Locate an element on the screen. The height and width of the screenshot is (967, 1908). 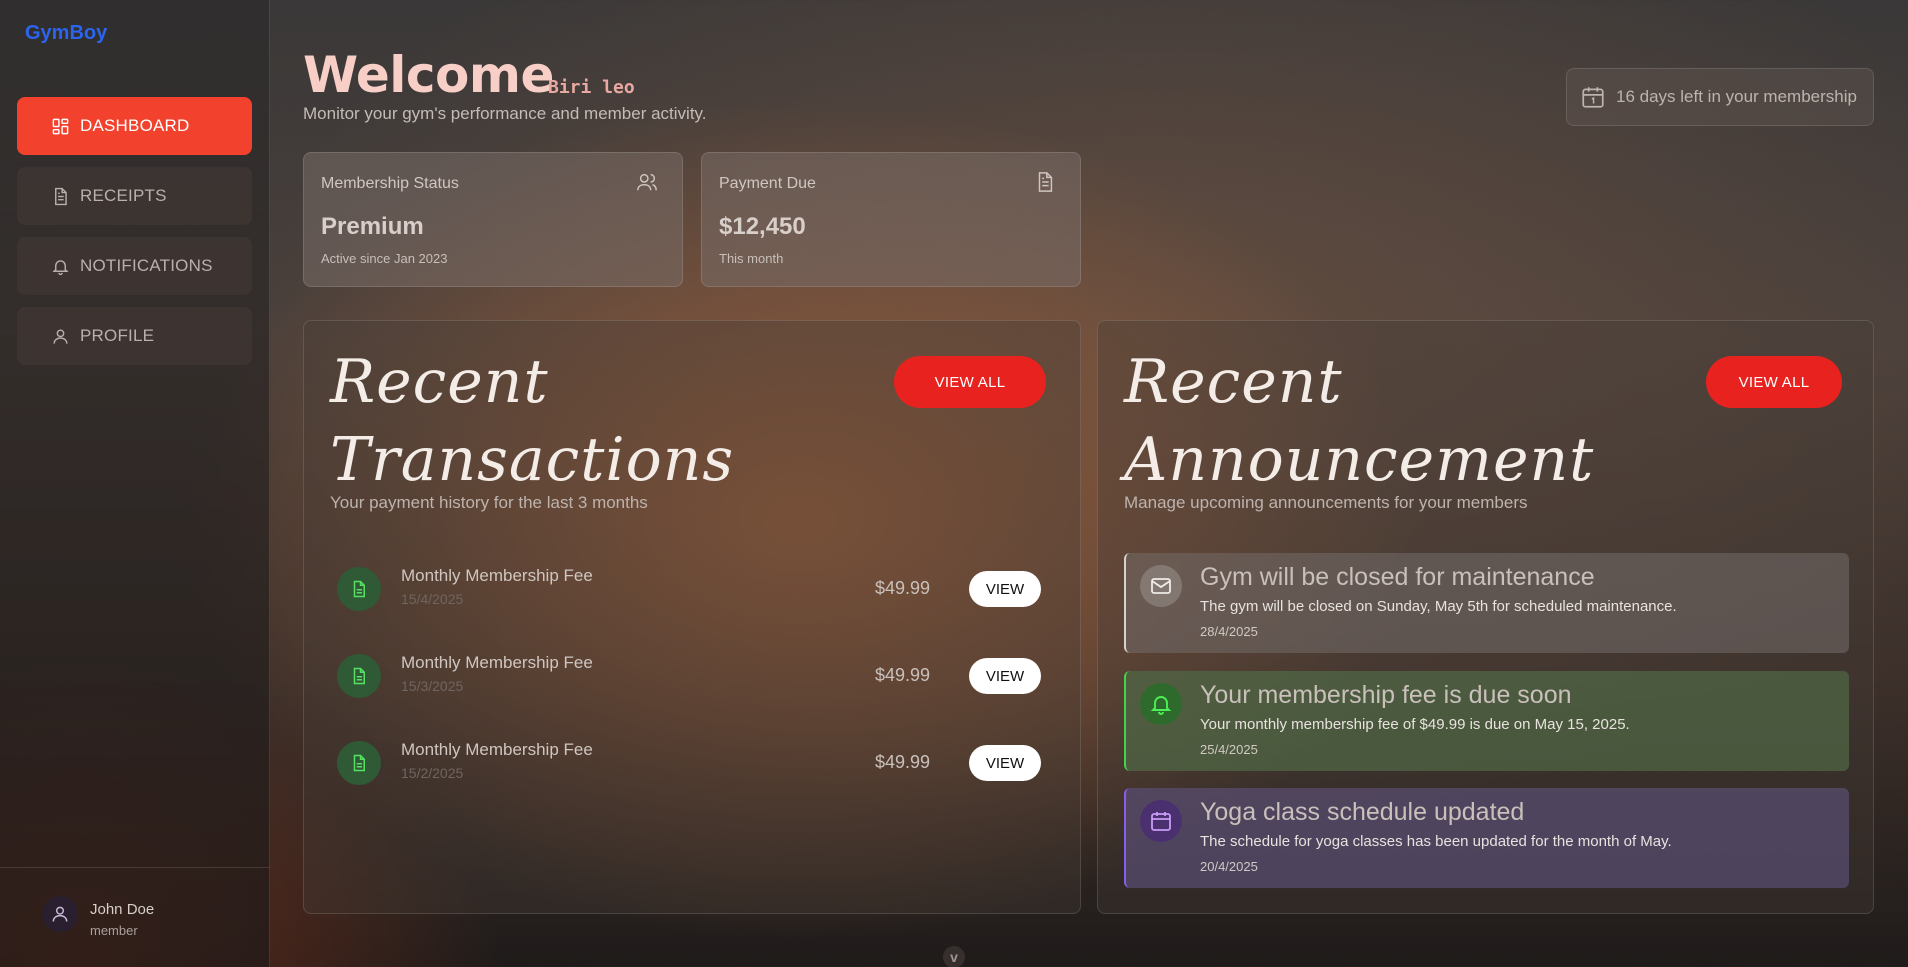
membership-days-left: 16 days left in your membership is located at coordinates (1720, 97).